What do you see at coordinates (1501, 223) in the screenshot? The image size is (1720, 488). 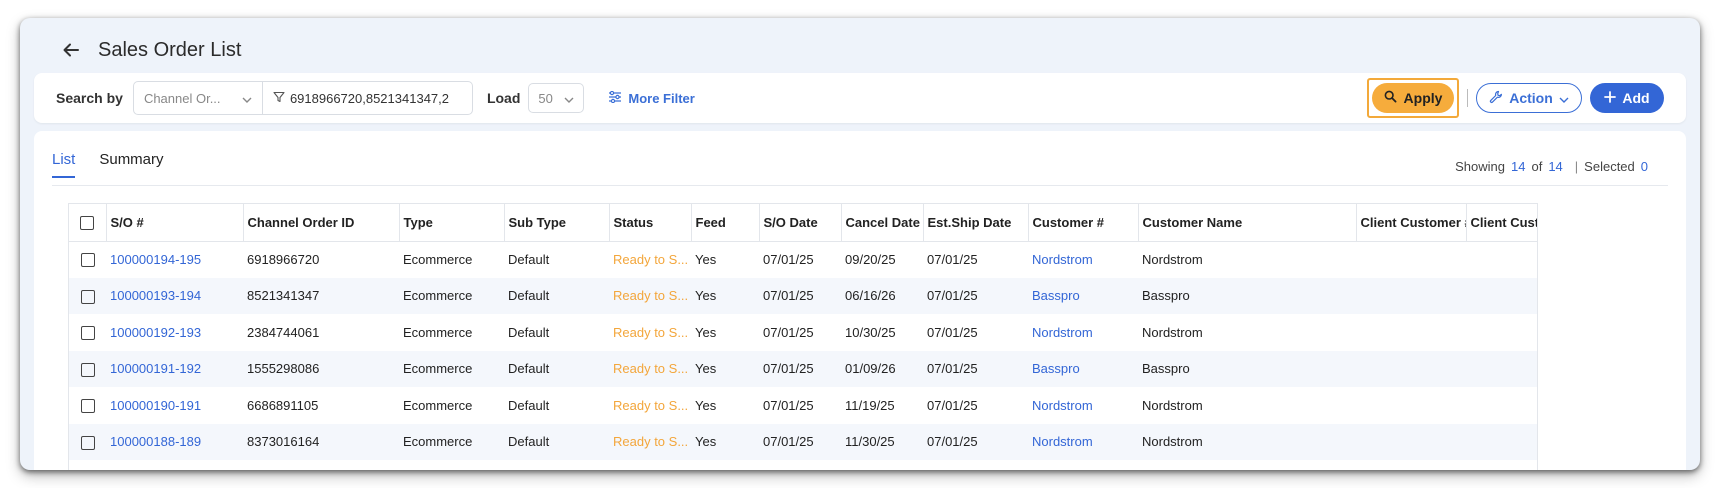 I see `column-header: Client Customer Name` at bounding box center [1501, 223].